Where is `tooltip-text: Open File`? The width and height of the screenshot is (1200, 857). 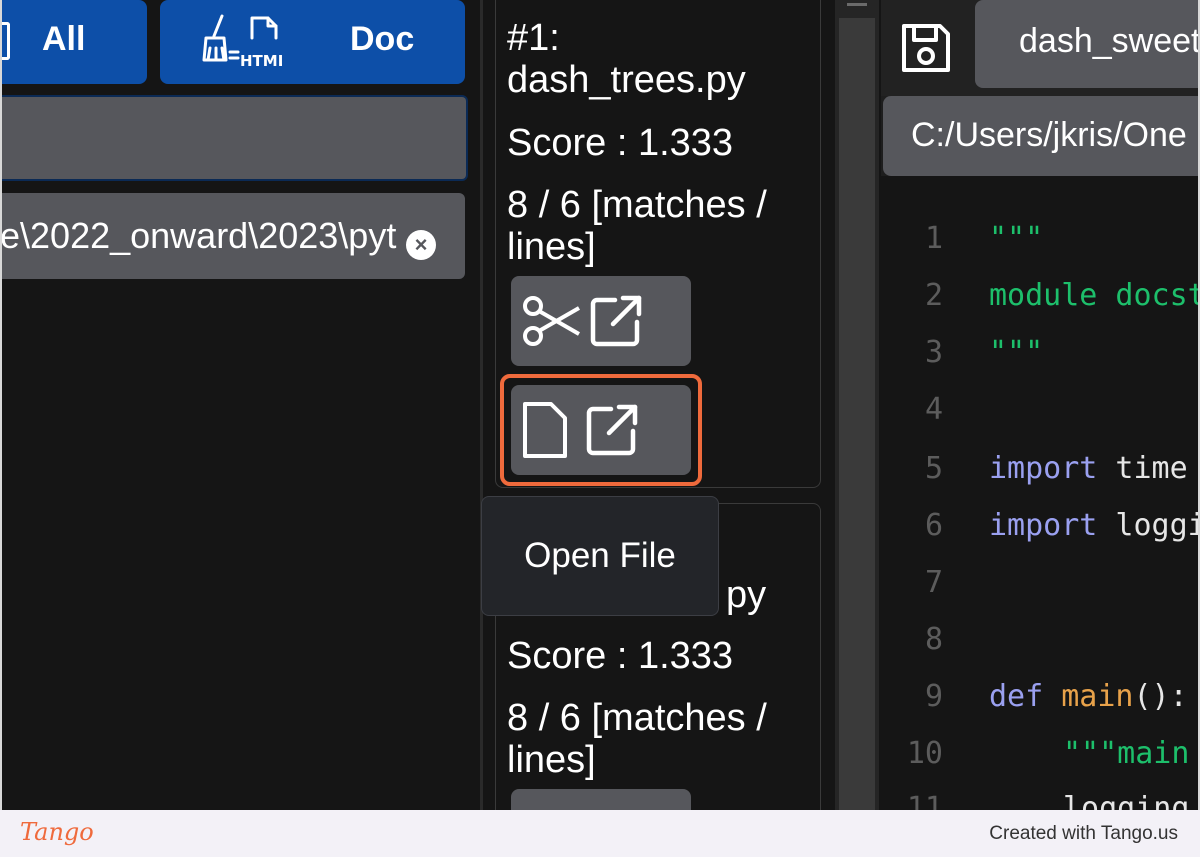
tooltip-text: Open File is located at coordinates (600, 555).